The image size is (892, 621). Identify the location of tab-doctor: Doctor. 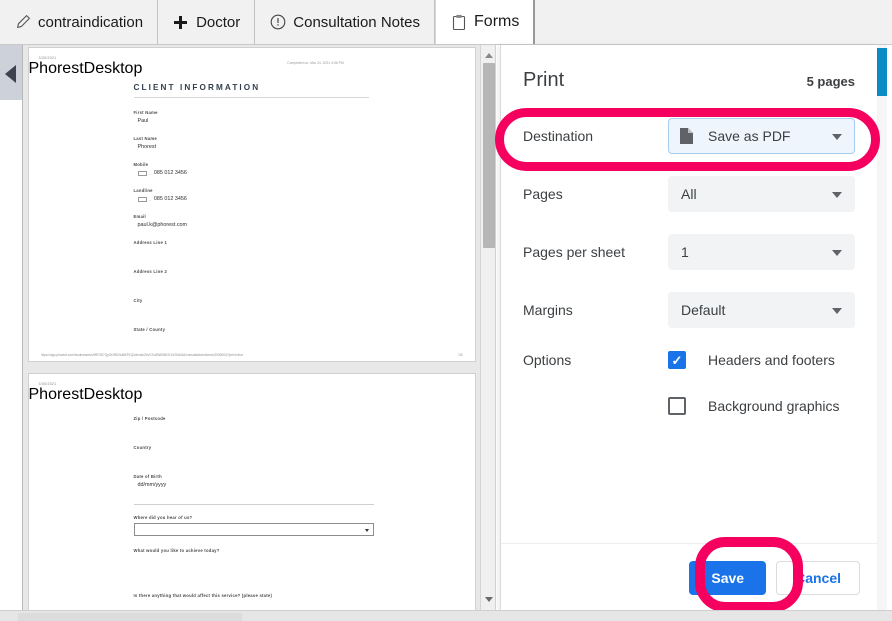
(207, 22).